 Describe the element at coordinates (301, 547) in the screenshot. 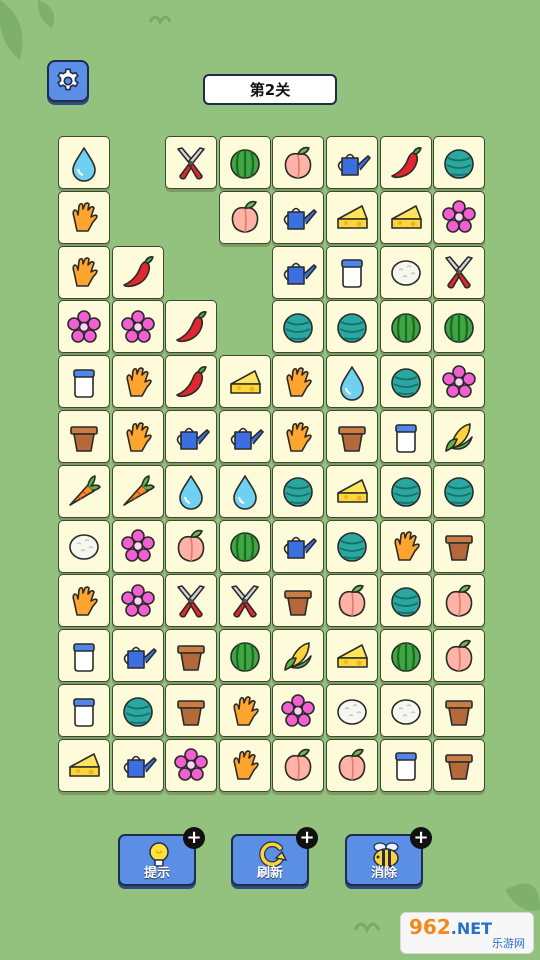

I see `watering-can-icon` at that location.